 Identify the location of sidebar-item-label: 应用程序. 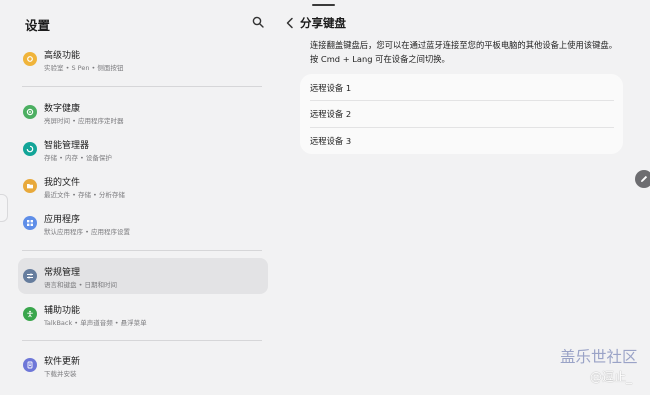
(62, 220).